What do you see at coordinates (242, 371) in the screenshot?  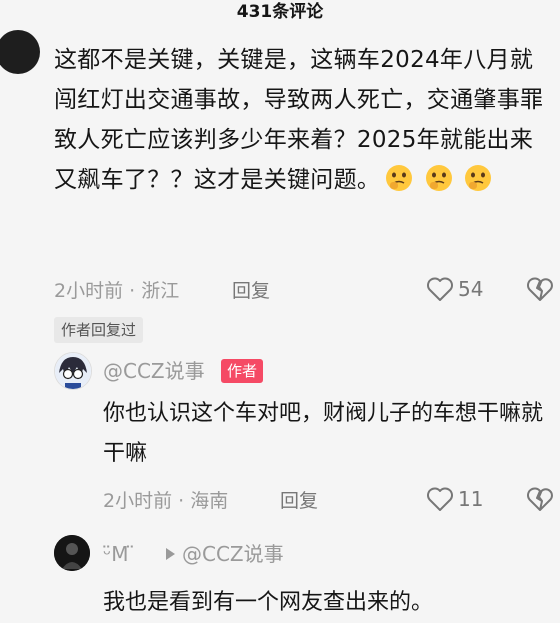 I see `author-badge: 作者` at bounding box center [242, 371].